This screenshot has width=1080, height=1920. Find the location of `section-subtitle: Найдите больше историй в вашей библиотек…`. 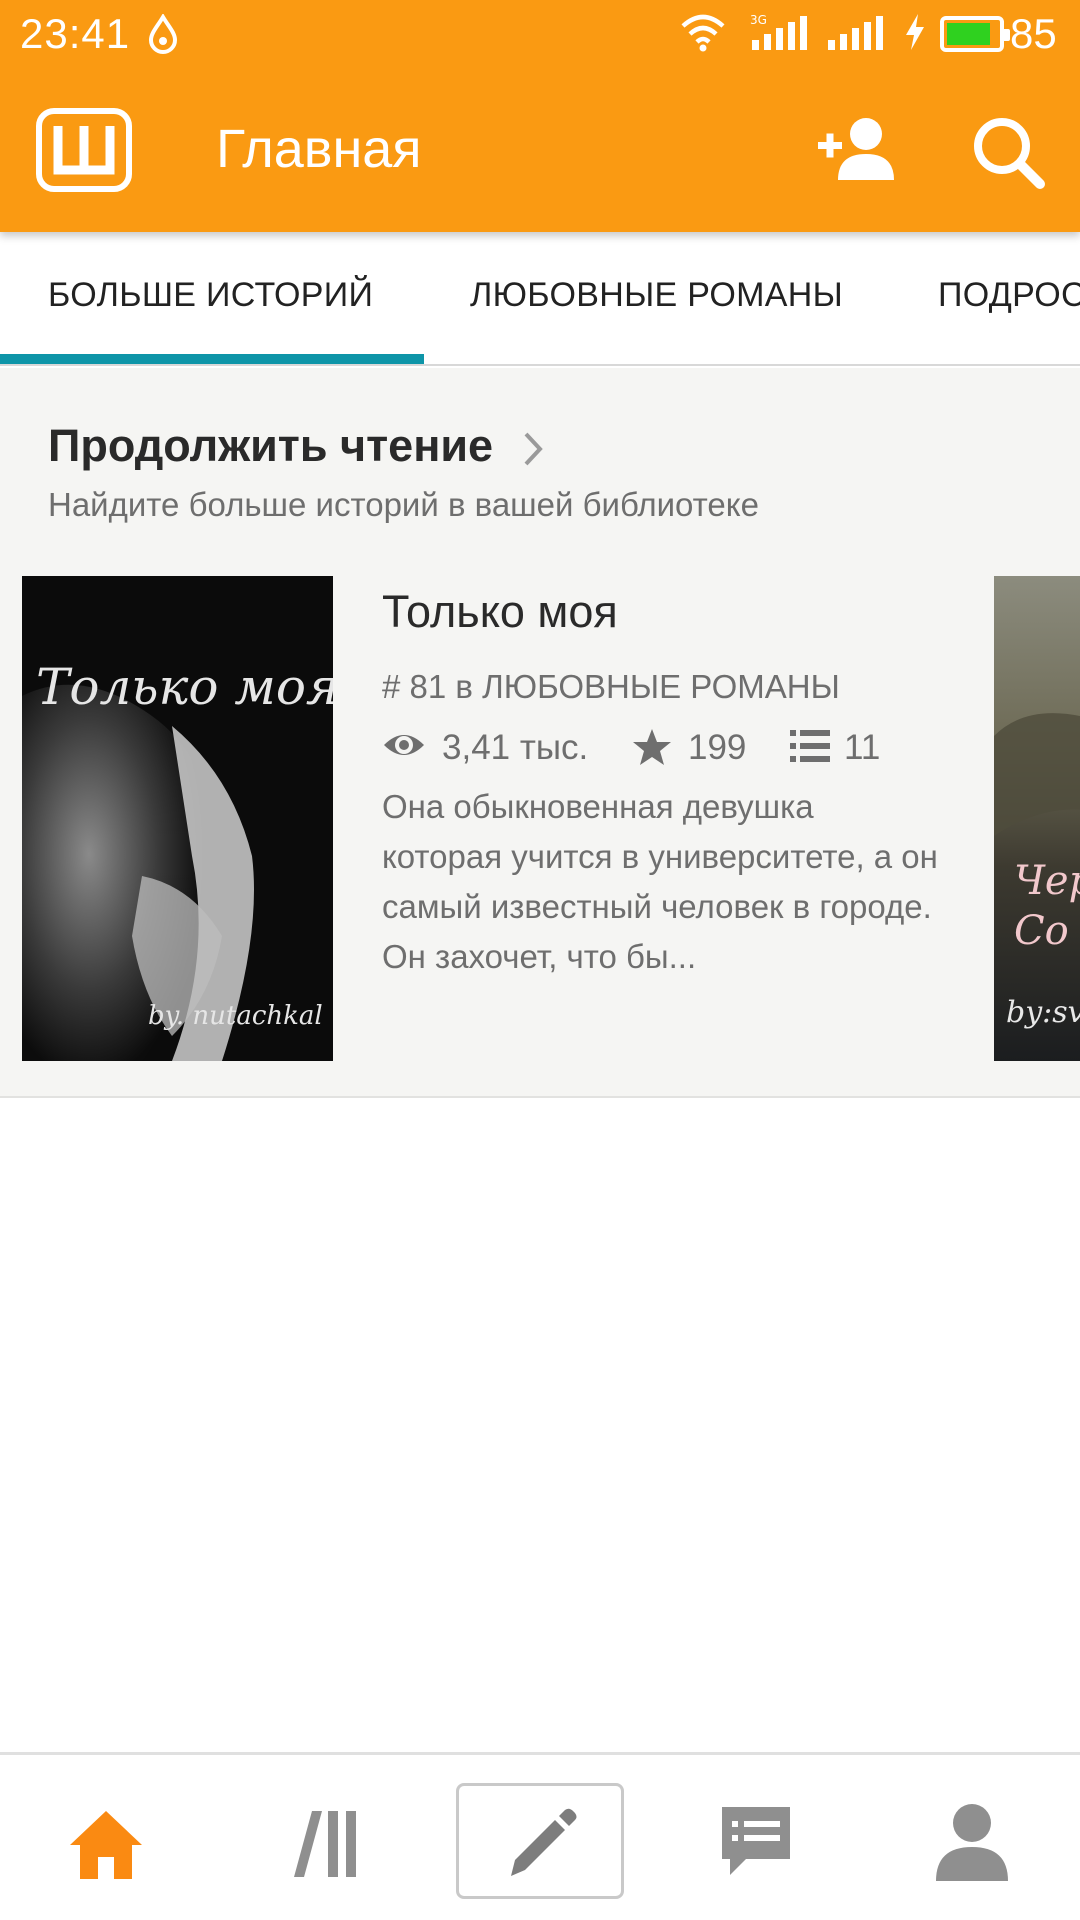

section-subtitle: Найдите больше историй в вашей библиотек… is located at coordinates (403, 504).